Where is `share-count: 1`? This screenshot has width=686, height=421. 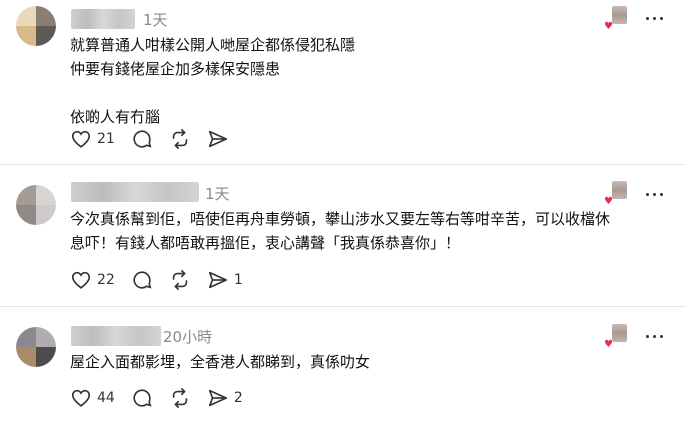
share-count: 1 is located at coordinates (238, 280).